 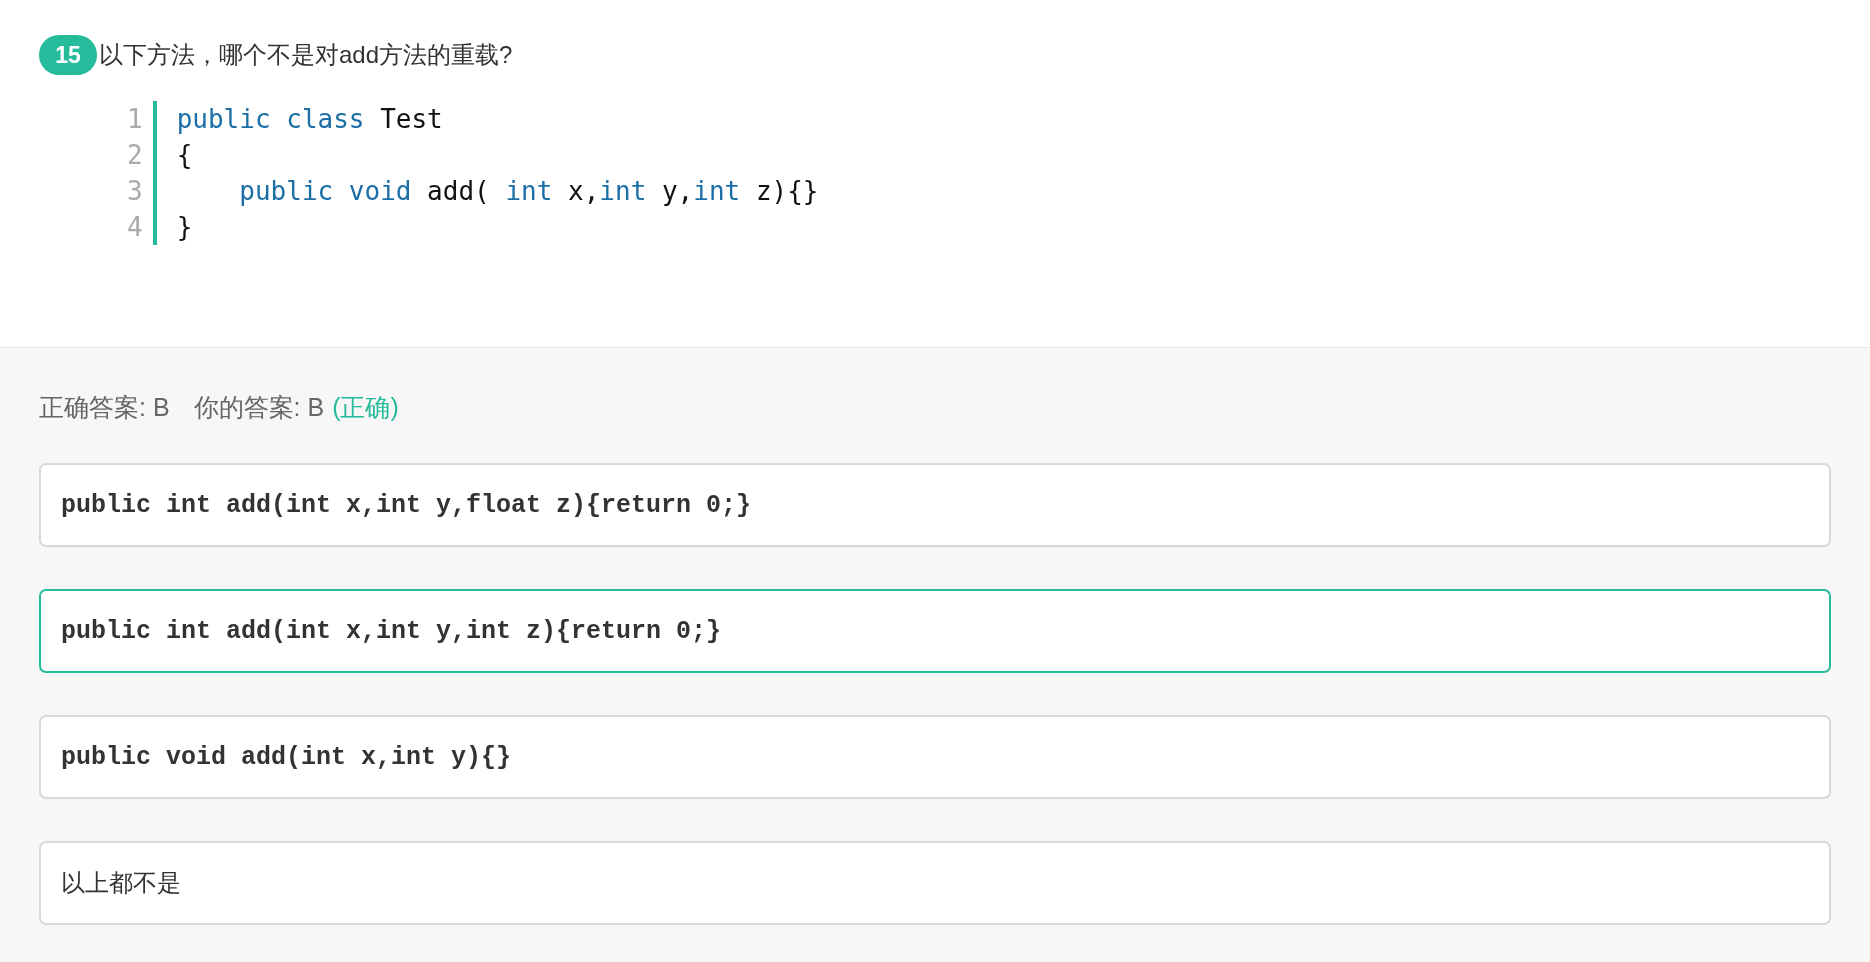 I want to click on answer-option: public int add(int x,int y,float z){return 0;}, so click(x=935, y=505).